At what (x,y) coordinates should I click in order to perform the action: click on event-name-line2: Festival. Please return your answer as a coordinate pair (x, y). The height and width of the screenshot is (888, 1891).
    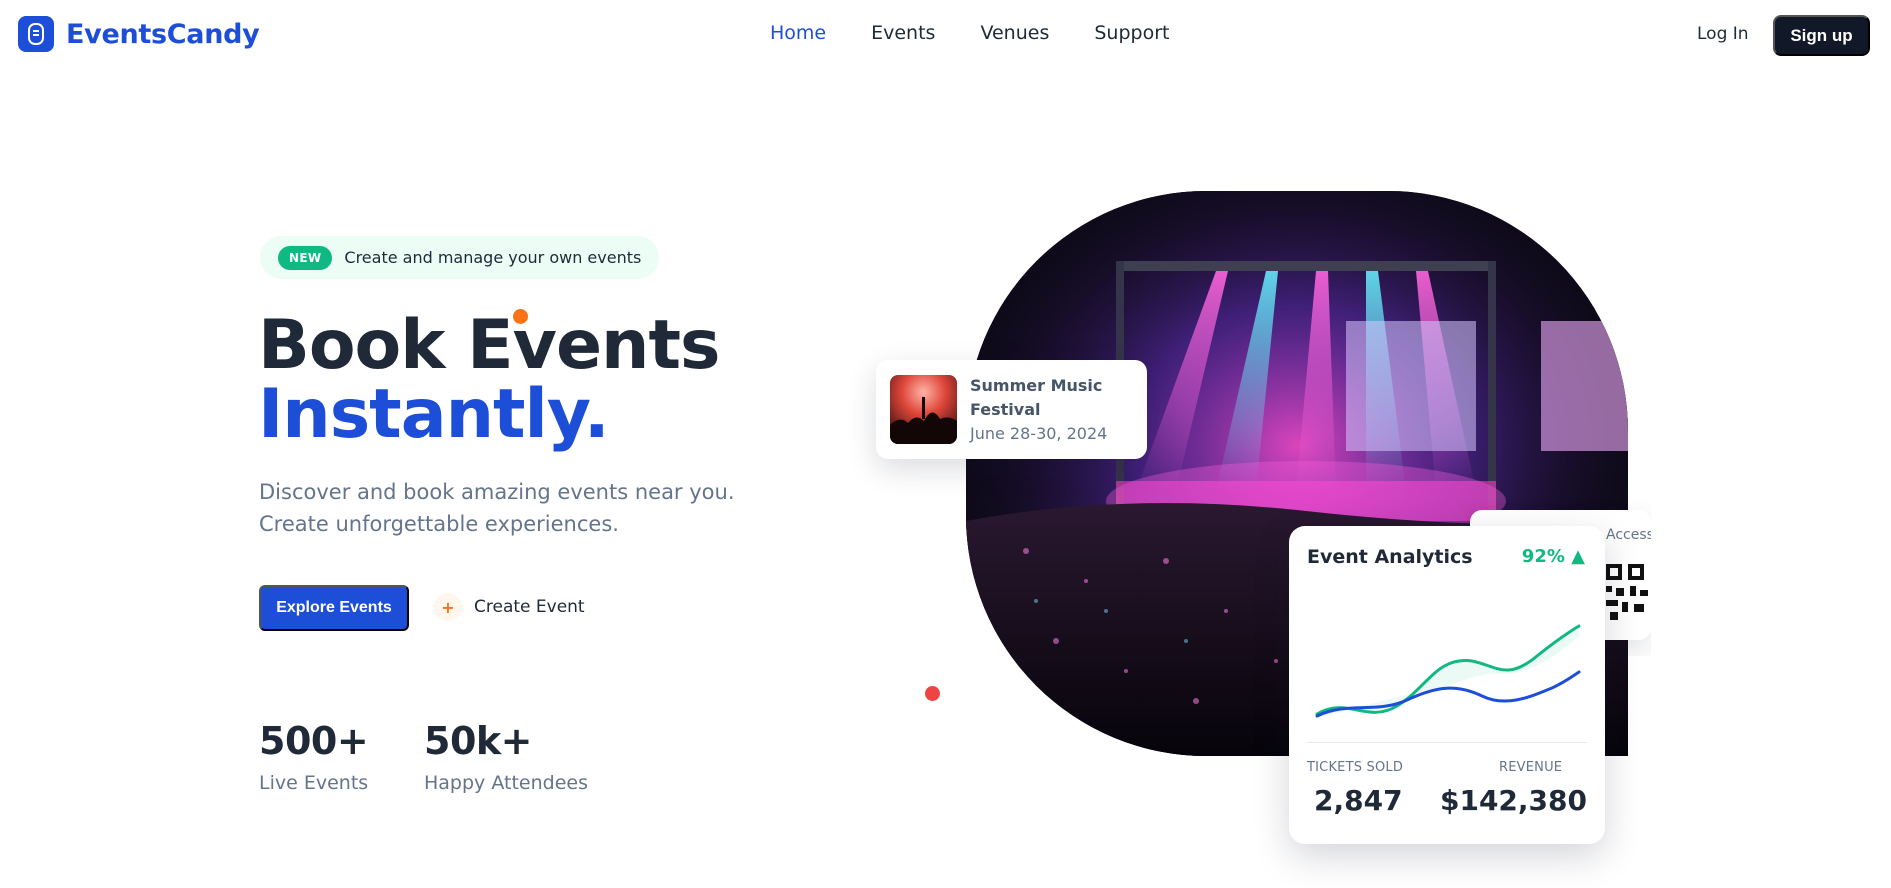
    Looking at the image, I should click on (1005, 409).